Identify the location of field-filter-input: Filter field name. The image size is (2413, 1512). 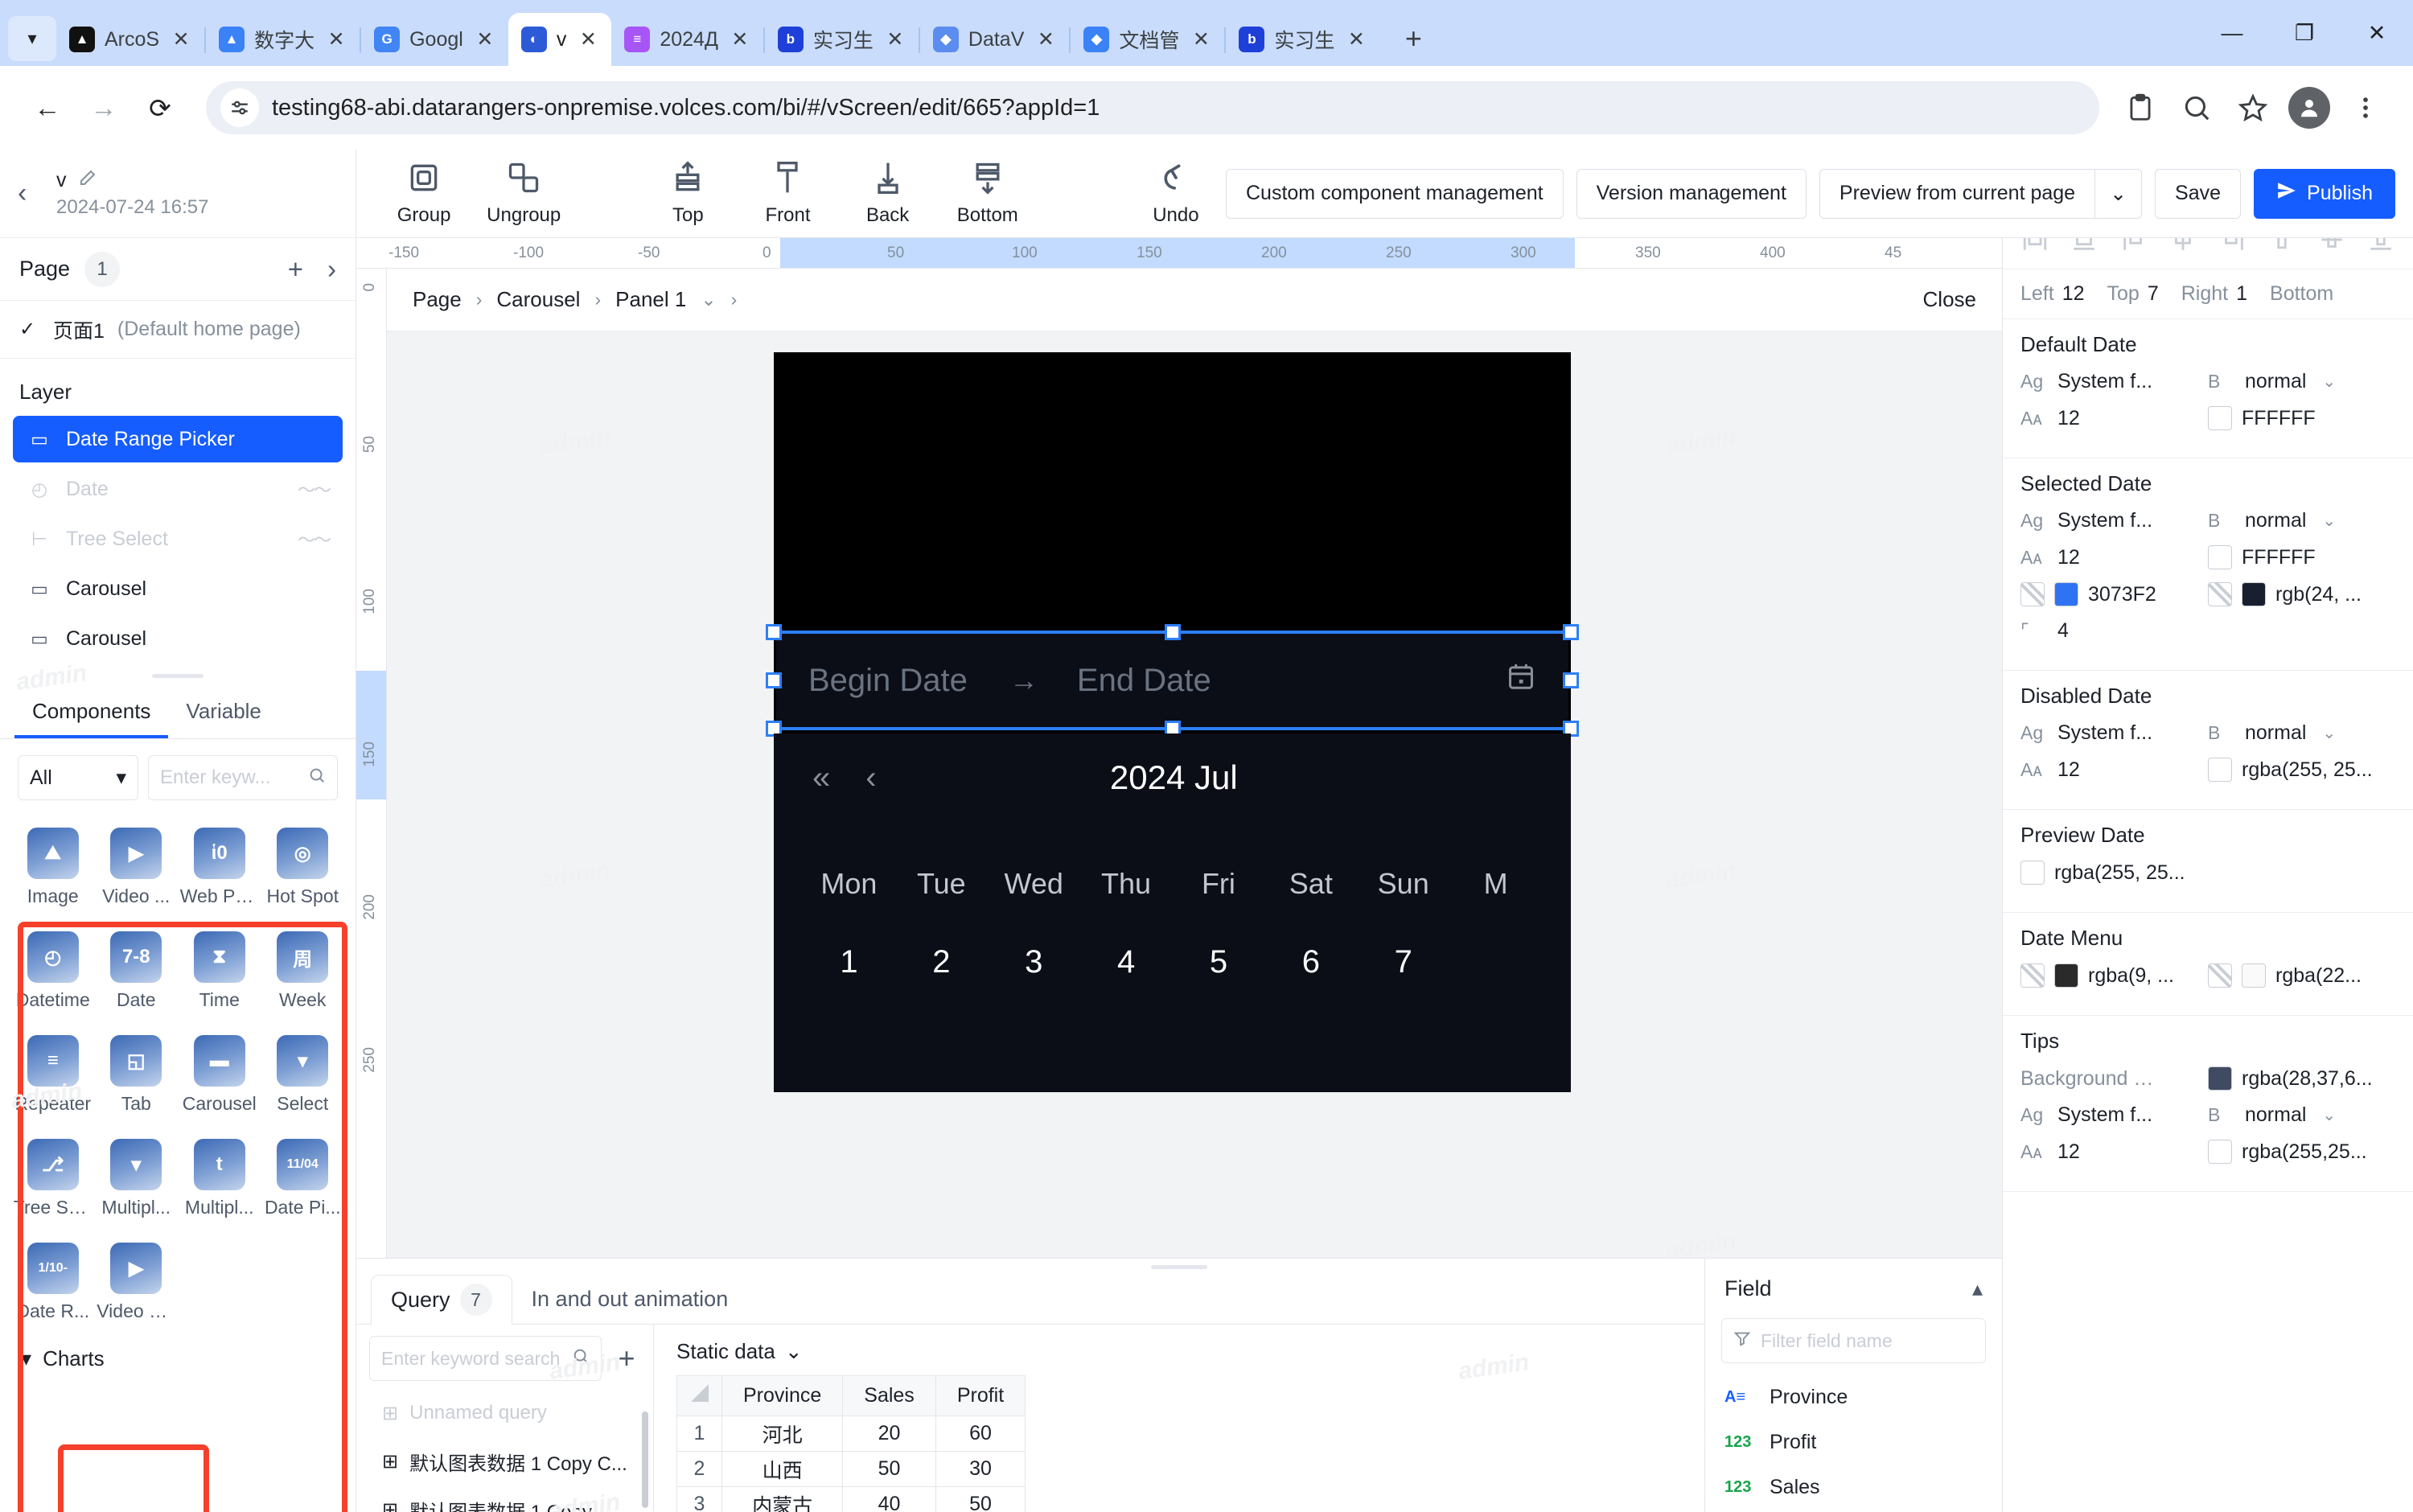
(1853, 1341).